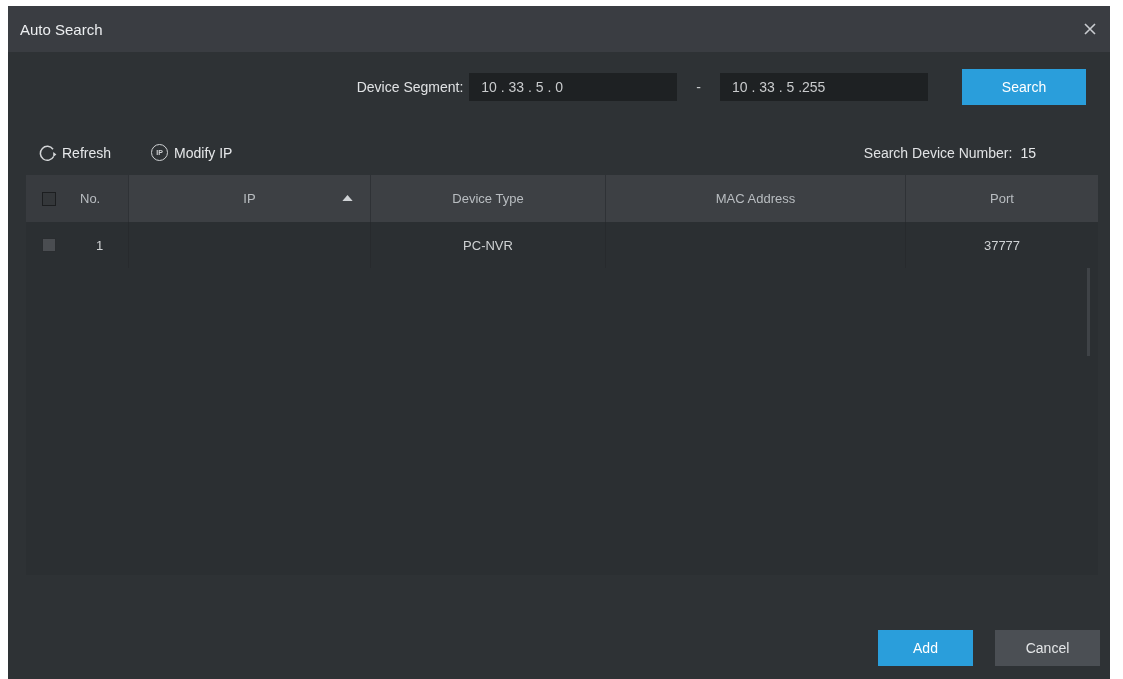  What do you see at coordinates (48, 152) in the screenshot?
I see `refresh-icon` at bounding box center [48, 152].